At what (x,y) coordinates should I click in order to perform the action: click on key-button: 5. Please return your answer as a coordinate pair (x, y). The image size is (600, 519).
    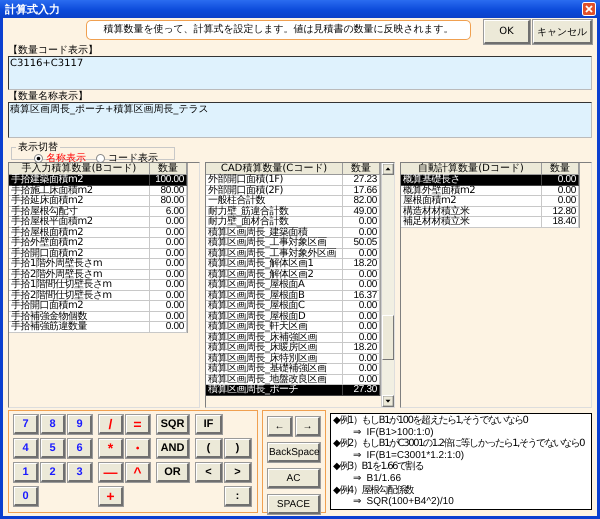
    Looking at the image, I should click on (53, 448).